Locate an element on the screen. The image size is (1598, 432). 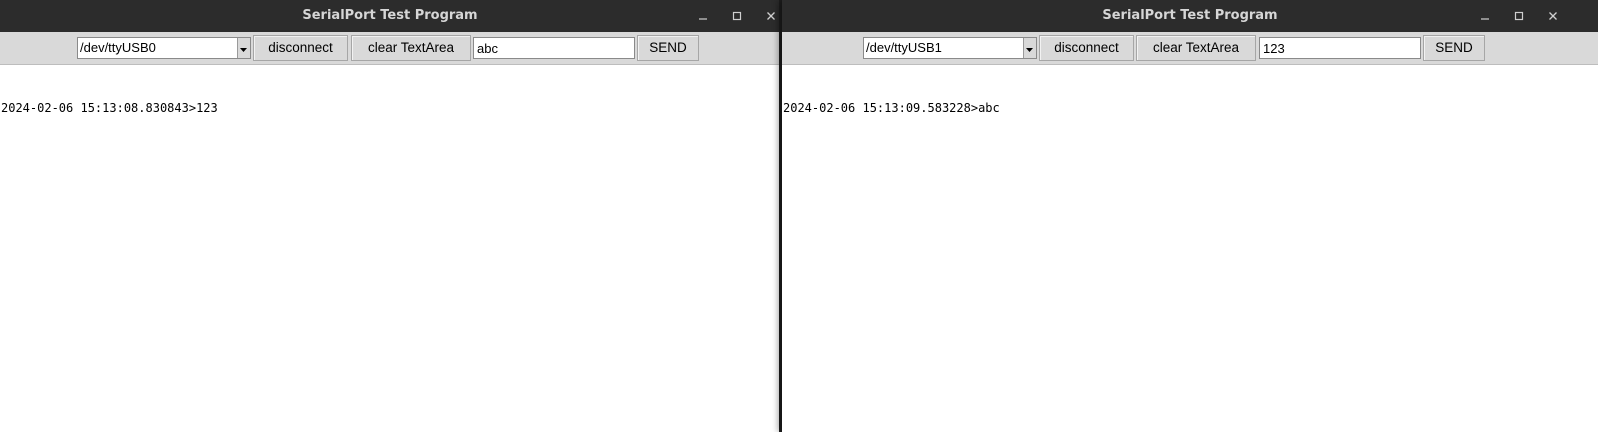
log-line: 2024-02-06 15:13:09.583228>abc is located at coordinates (891, 108).